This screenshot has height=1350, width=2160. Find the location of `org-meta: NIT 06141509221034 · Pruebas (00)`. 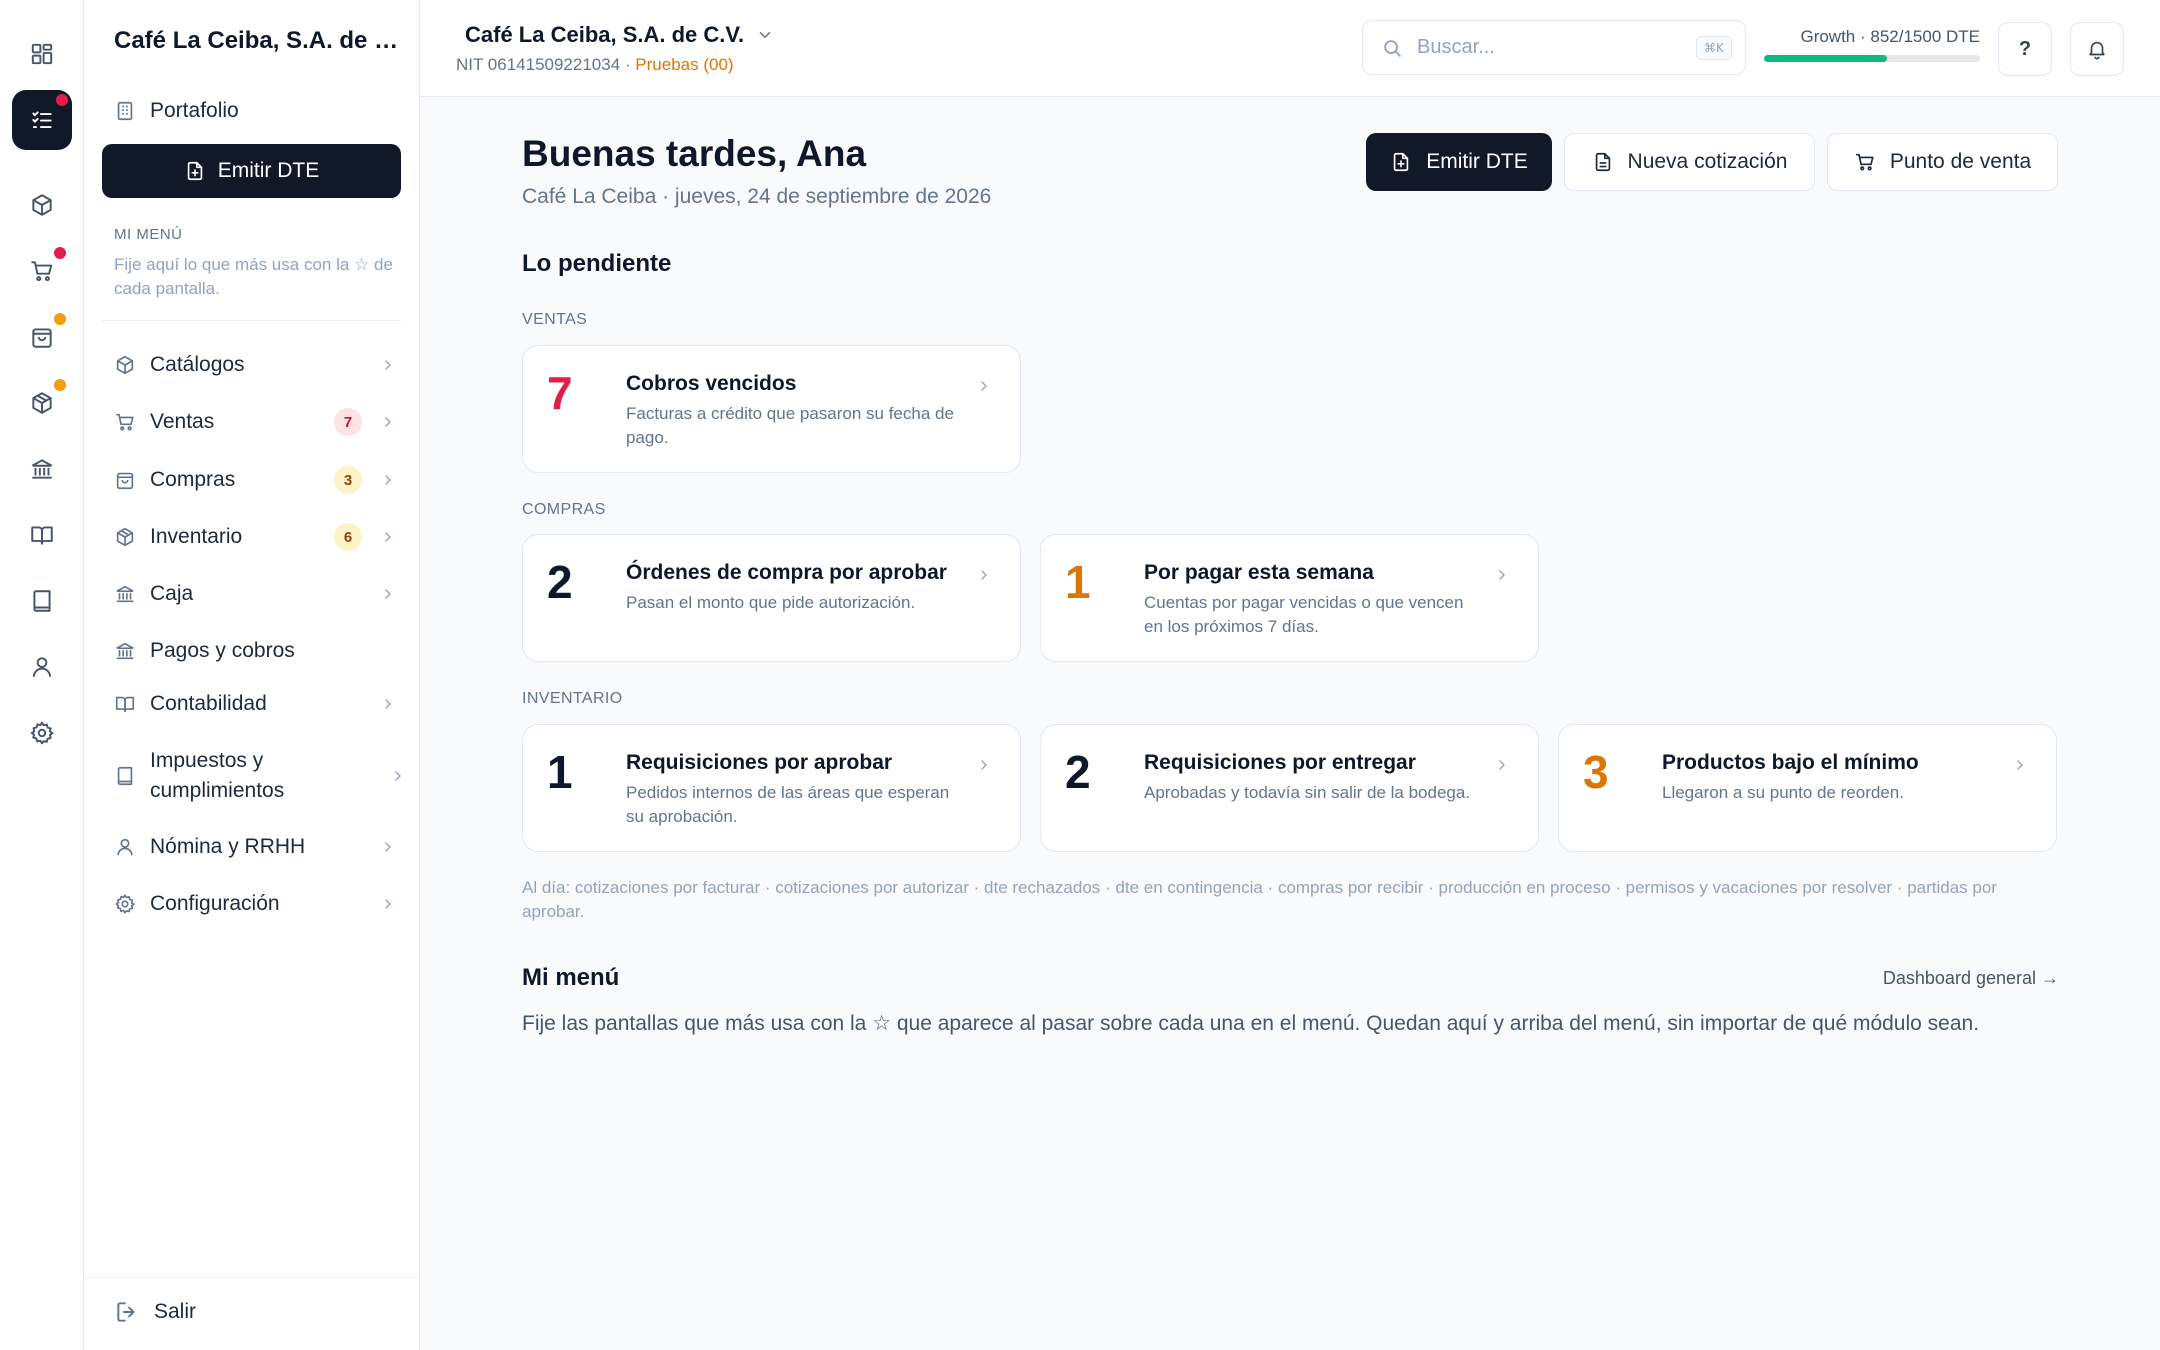

org-meta: NIT 06141509221034 · Pruebas (00) is located at coordinates (595, 65).